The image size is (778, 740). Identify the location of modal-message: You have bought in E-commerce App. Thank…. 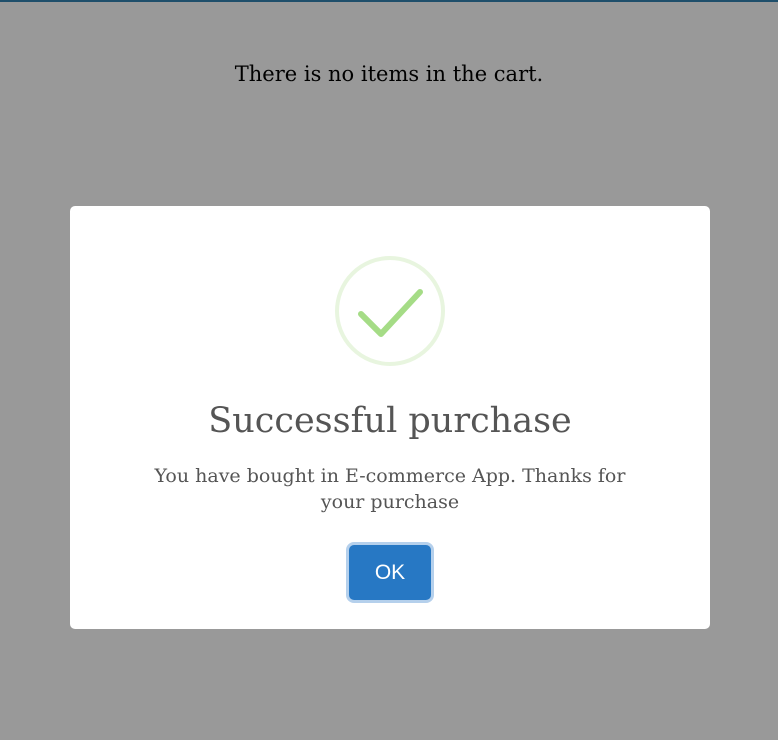
(390, 489).